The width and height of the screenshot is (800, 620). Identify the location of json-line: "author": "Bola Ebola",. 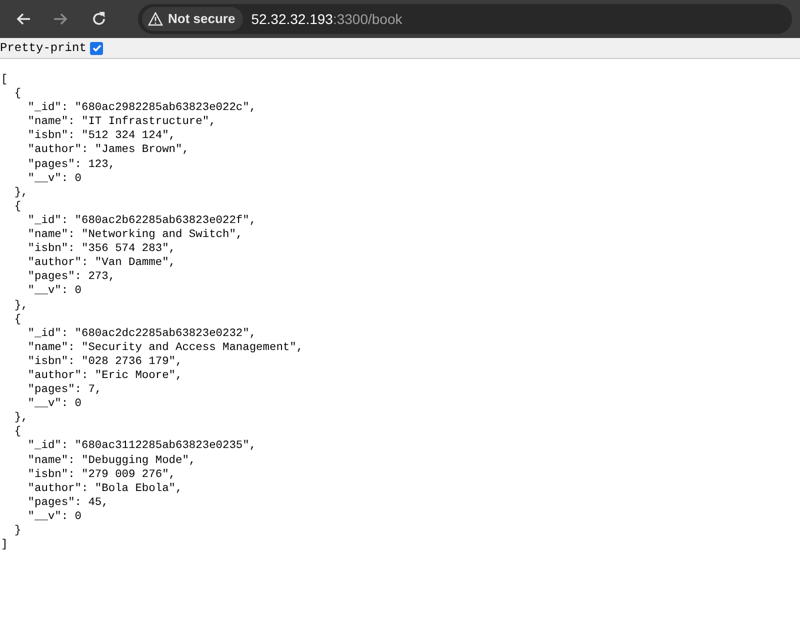
(105, 489).